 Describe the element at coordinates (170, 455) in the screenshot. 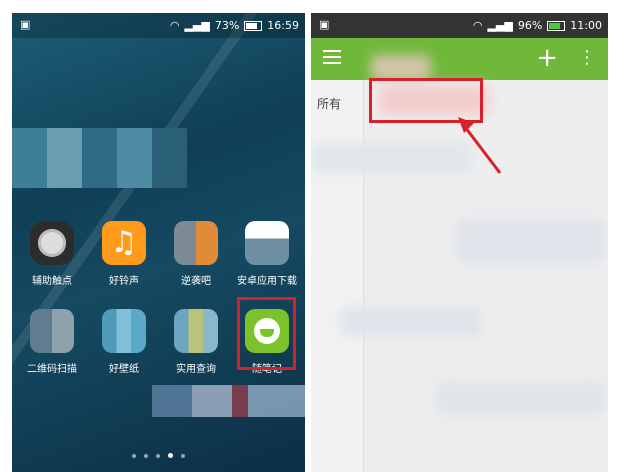

I see `page-dot-current` at that location.